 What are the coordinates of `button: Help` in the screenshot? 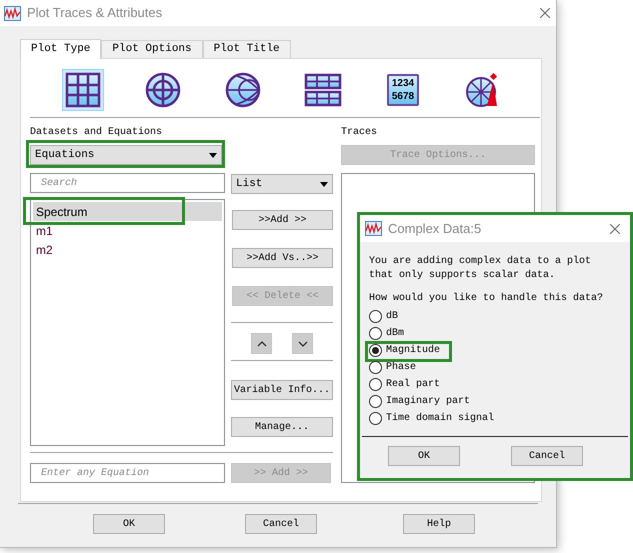 It's located at (439, 524).